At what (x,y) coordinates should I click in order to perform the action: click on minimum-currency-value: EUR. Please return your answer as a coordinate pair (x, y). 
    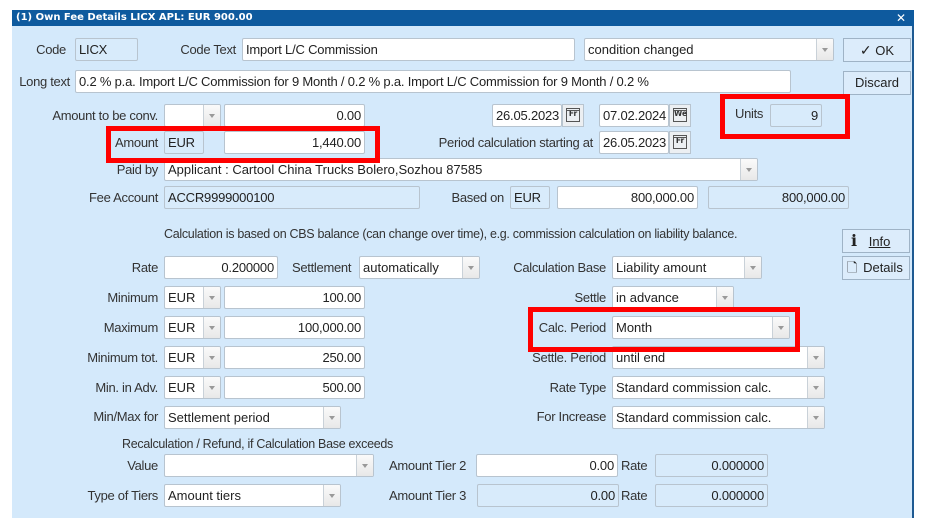
    Looking at the image, I should click on (182, 297).